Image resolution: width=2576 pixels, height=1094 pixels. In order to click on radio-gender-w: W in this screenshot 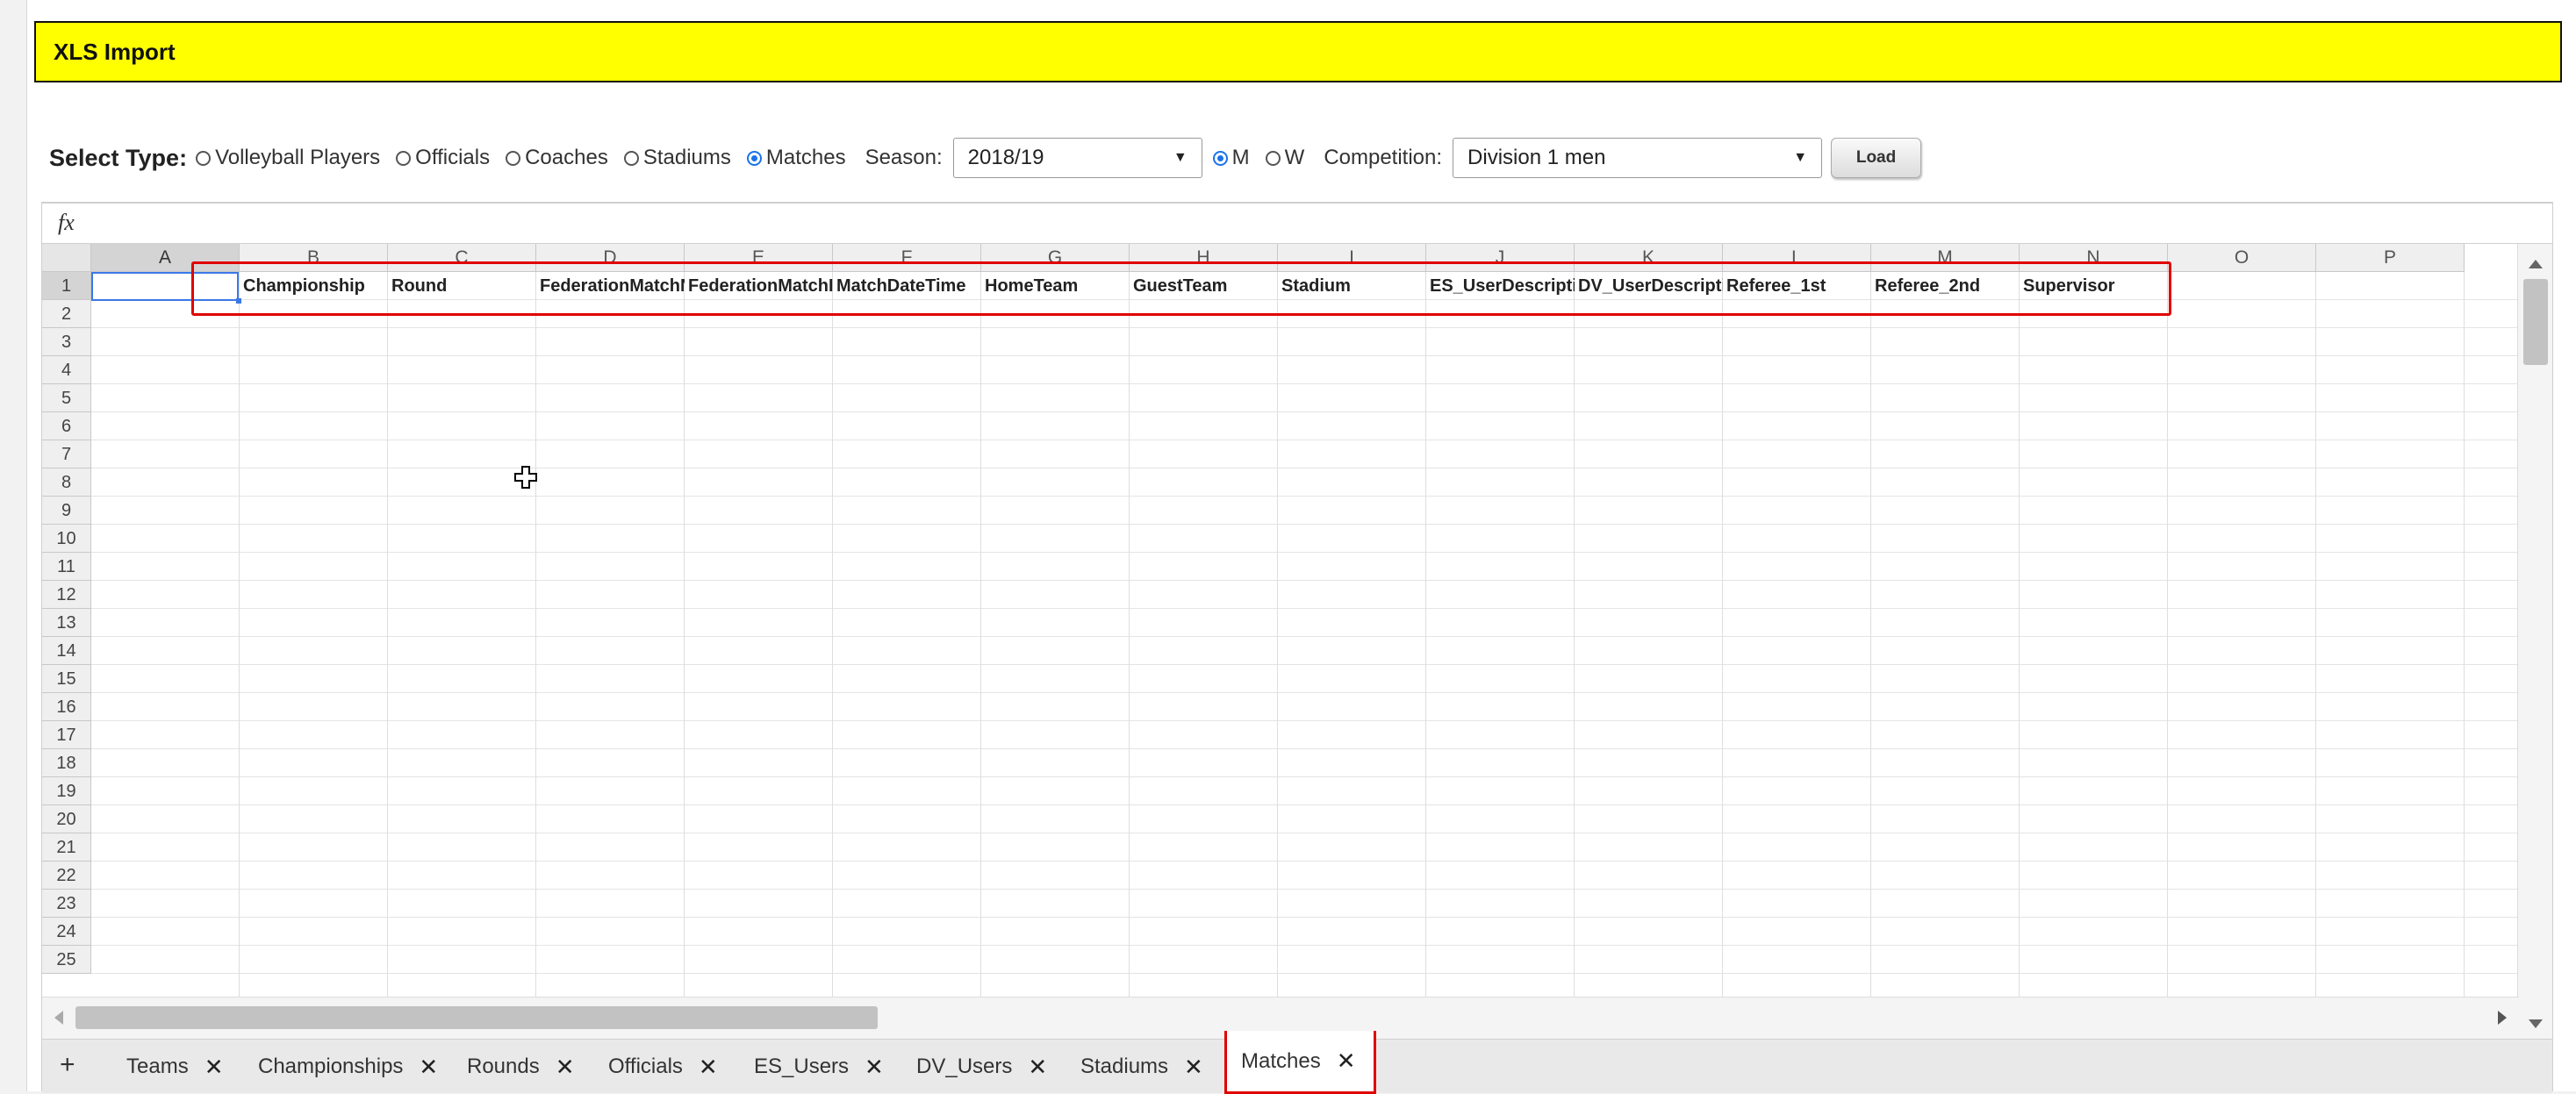, I will do `click(1285, 158)`.